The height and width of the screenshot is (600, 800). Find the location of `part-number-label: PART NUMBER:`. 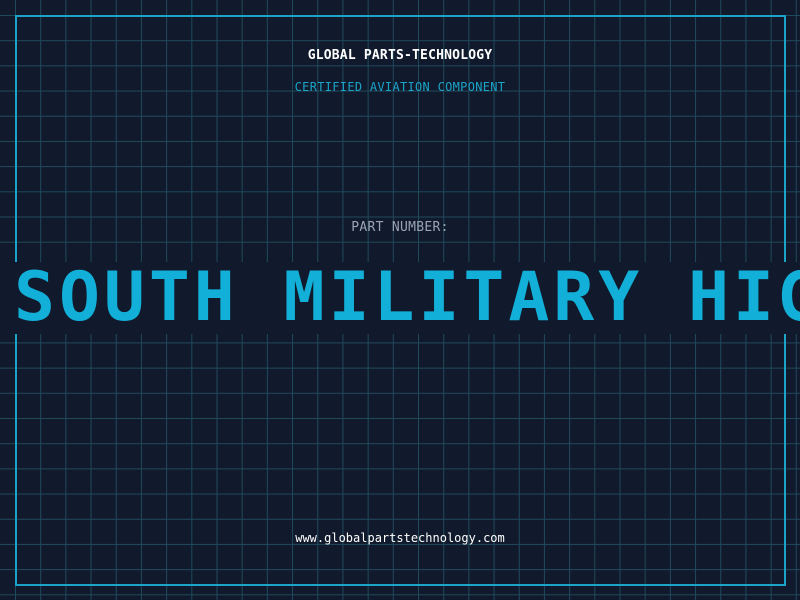

part-number-label: PART NUMBER: is located at coordinates (400, 227).